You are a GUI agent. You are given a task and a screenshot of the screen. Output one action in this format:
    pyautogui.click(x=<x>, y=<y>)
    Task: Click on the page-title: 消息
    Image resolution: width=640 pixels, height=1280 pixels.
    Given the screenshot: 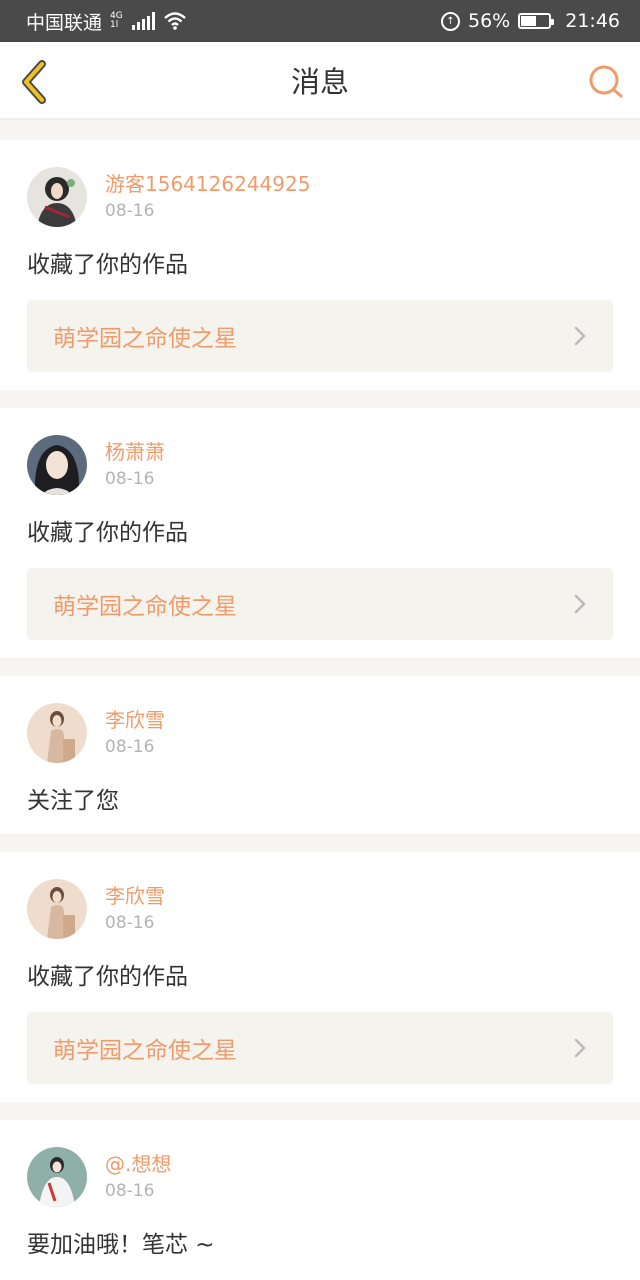 What is the action you would take?
    pyautogui.click(x=319, y=82)
    